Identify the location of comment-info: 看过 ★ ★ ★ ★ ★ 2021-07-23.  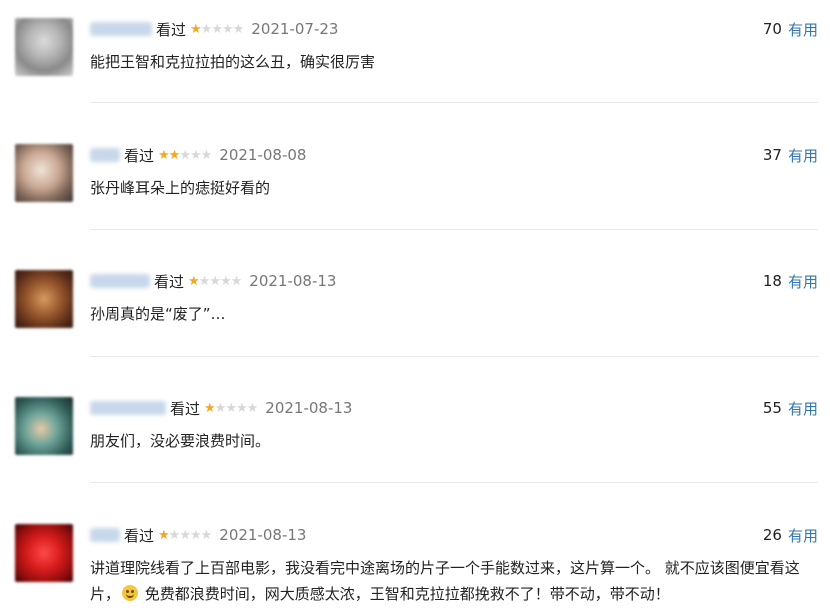
(214, 29).